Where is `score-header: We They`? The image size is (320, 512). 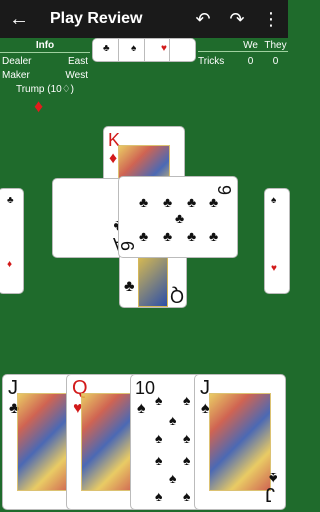 score-header: We They is located at coordinates (243, 46).